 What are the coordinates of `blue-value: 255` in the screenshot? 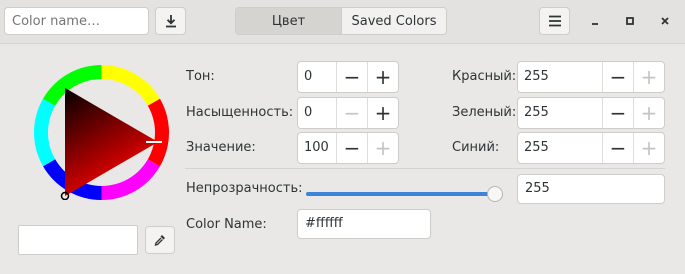 It's located at (560, 148).